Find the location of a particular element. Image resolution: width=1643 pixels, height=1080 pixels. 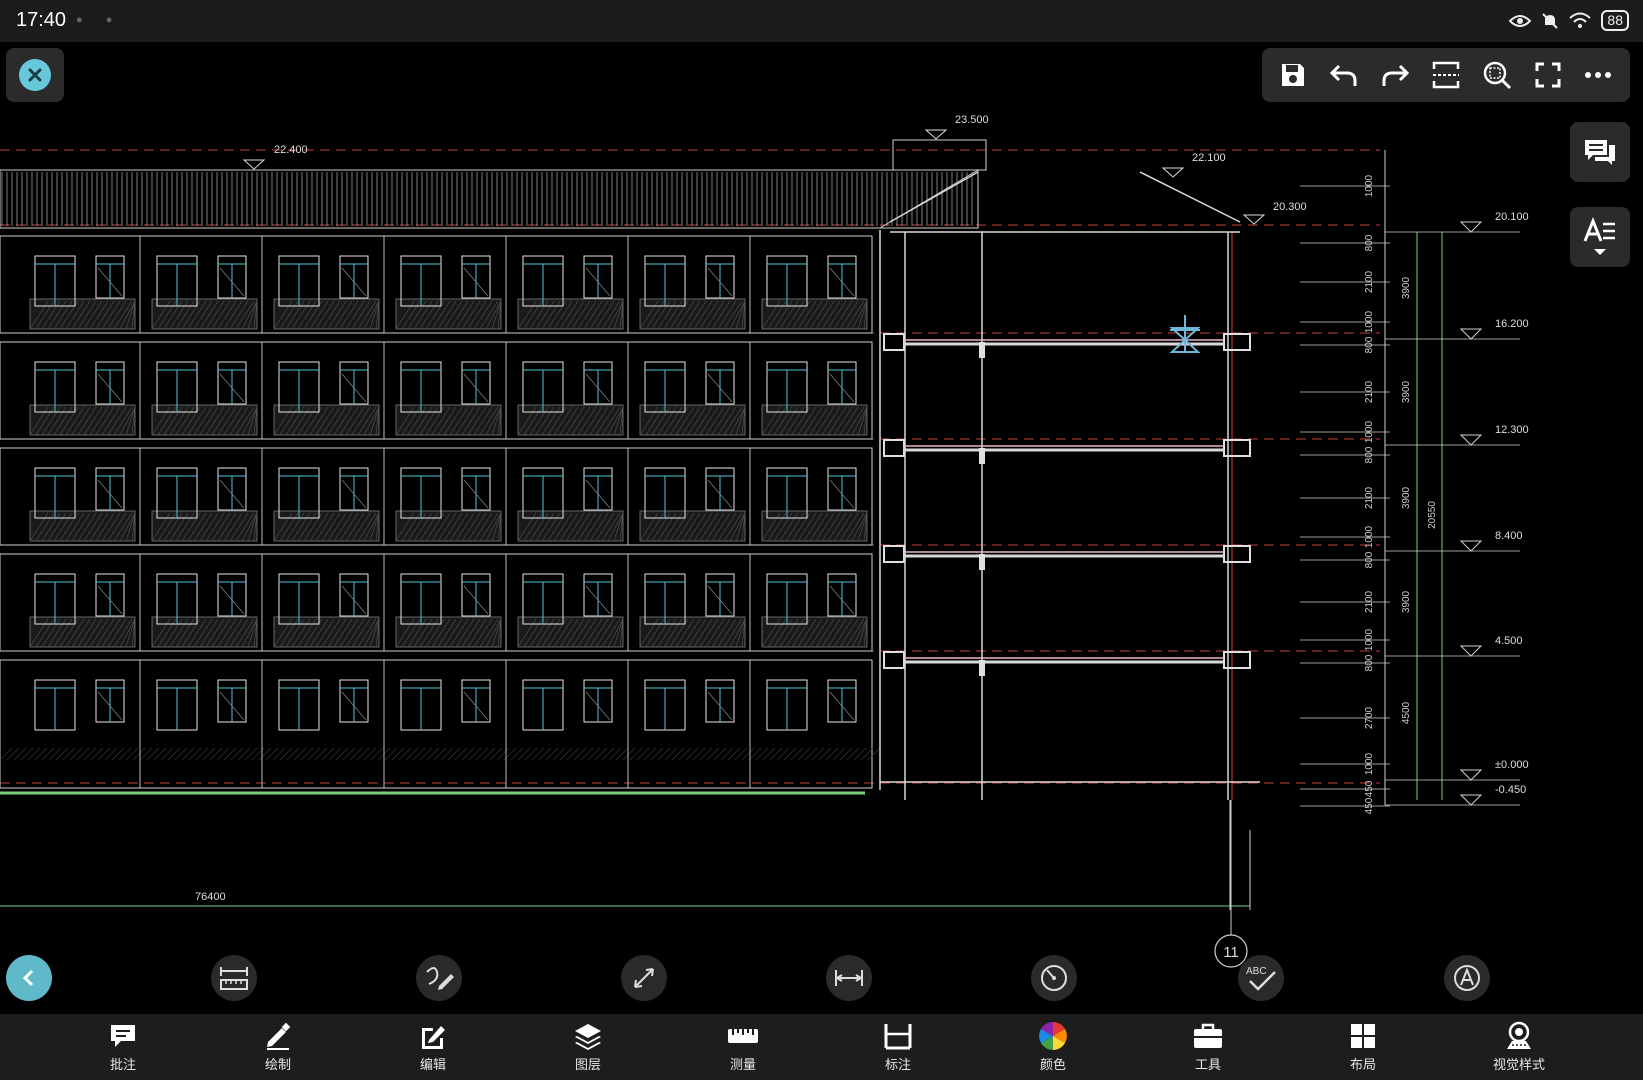

pencil-icon is located at coordinates (279, 1036).